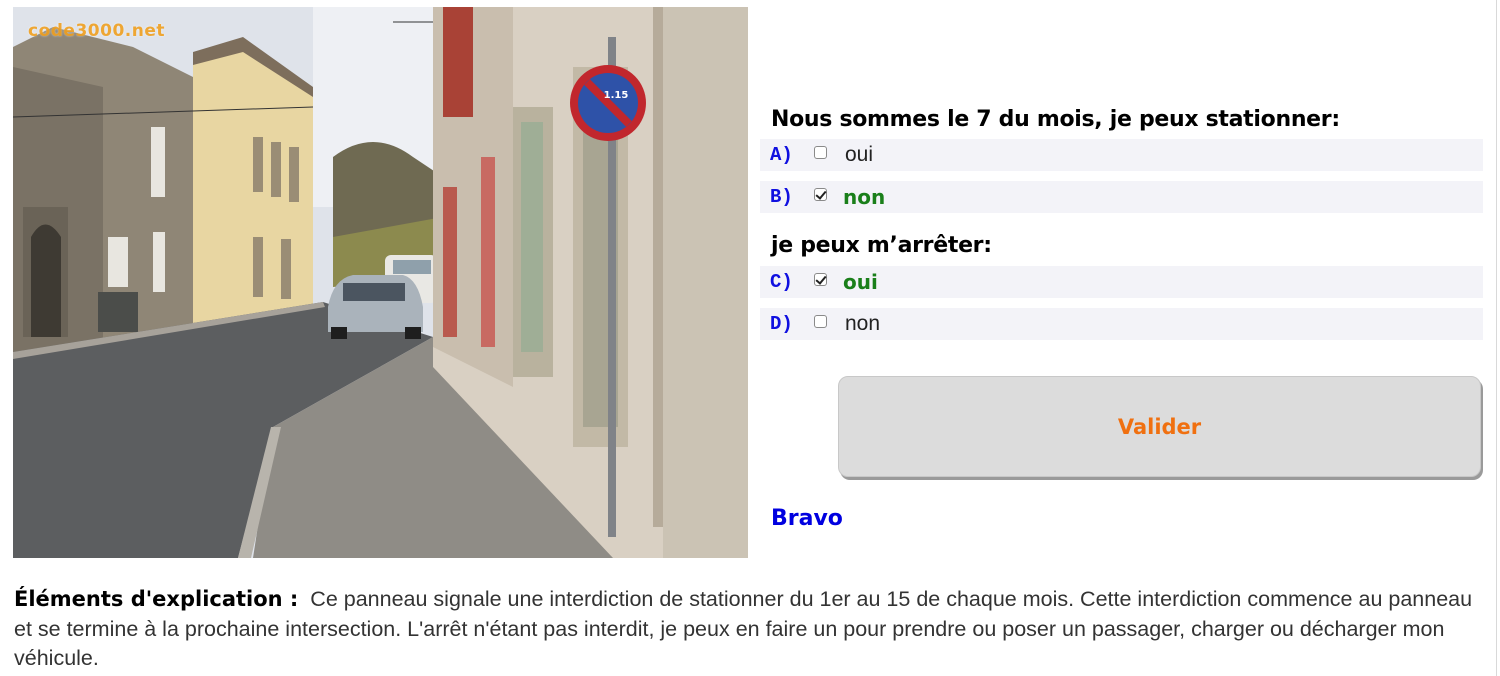  I want to click on option-a: A) oui, so click(1121, 155).